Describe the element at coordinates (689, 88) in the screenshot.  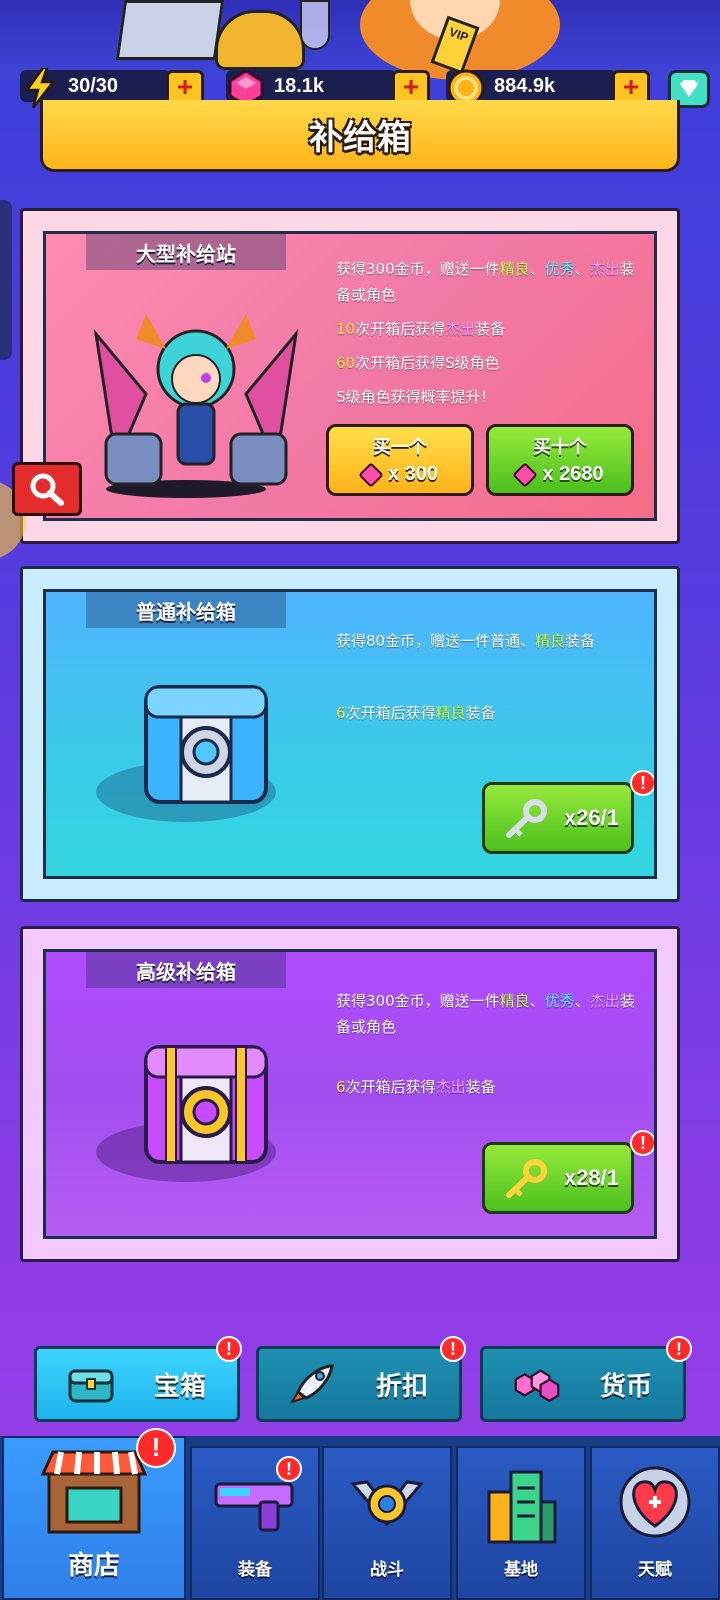
I see `diamond-icon` at that location.